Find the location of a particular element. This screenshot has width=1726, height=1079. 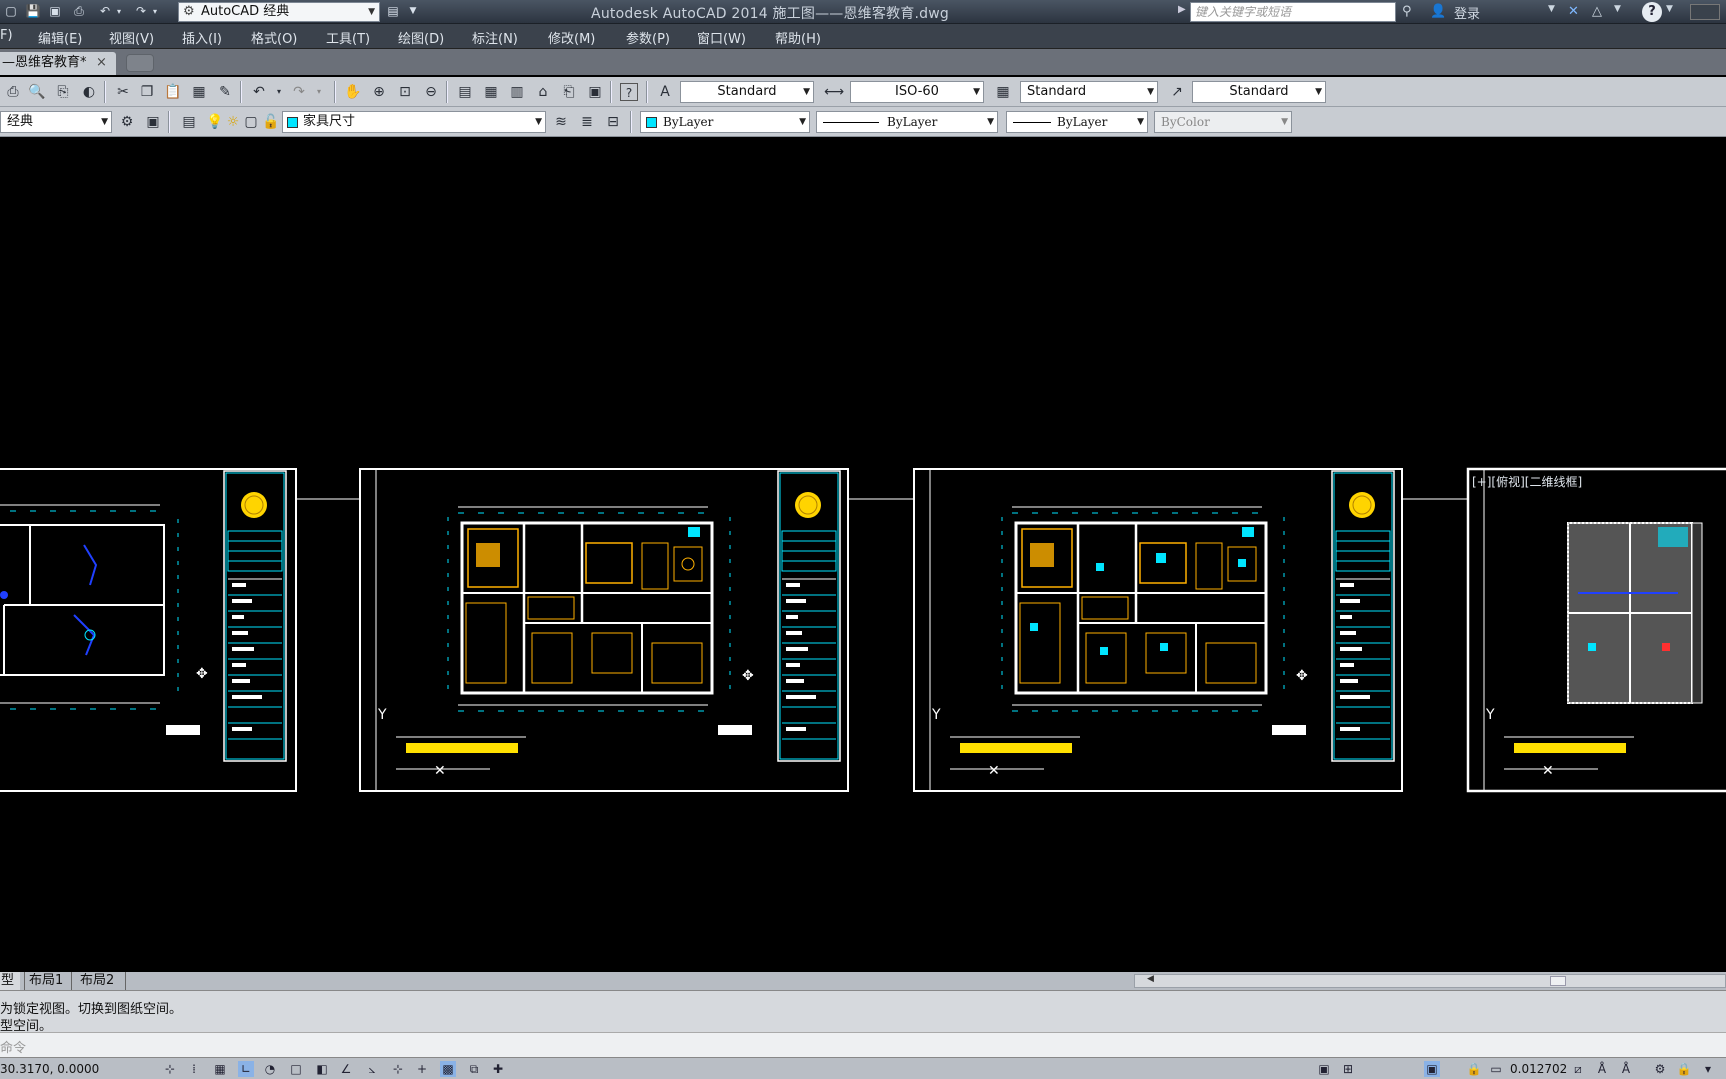

pan-icon: ✋ is located at coordinates (353, 92).